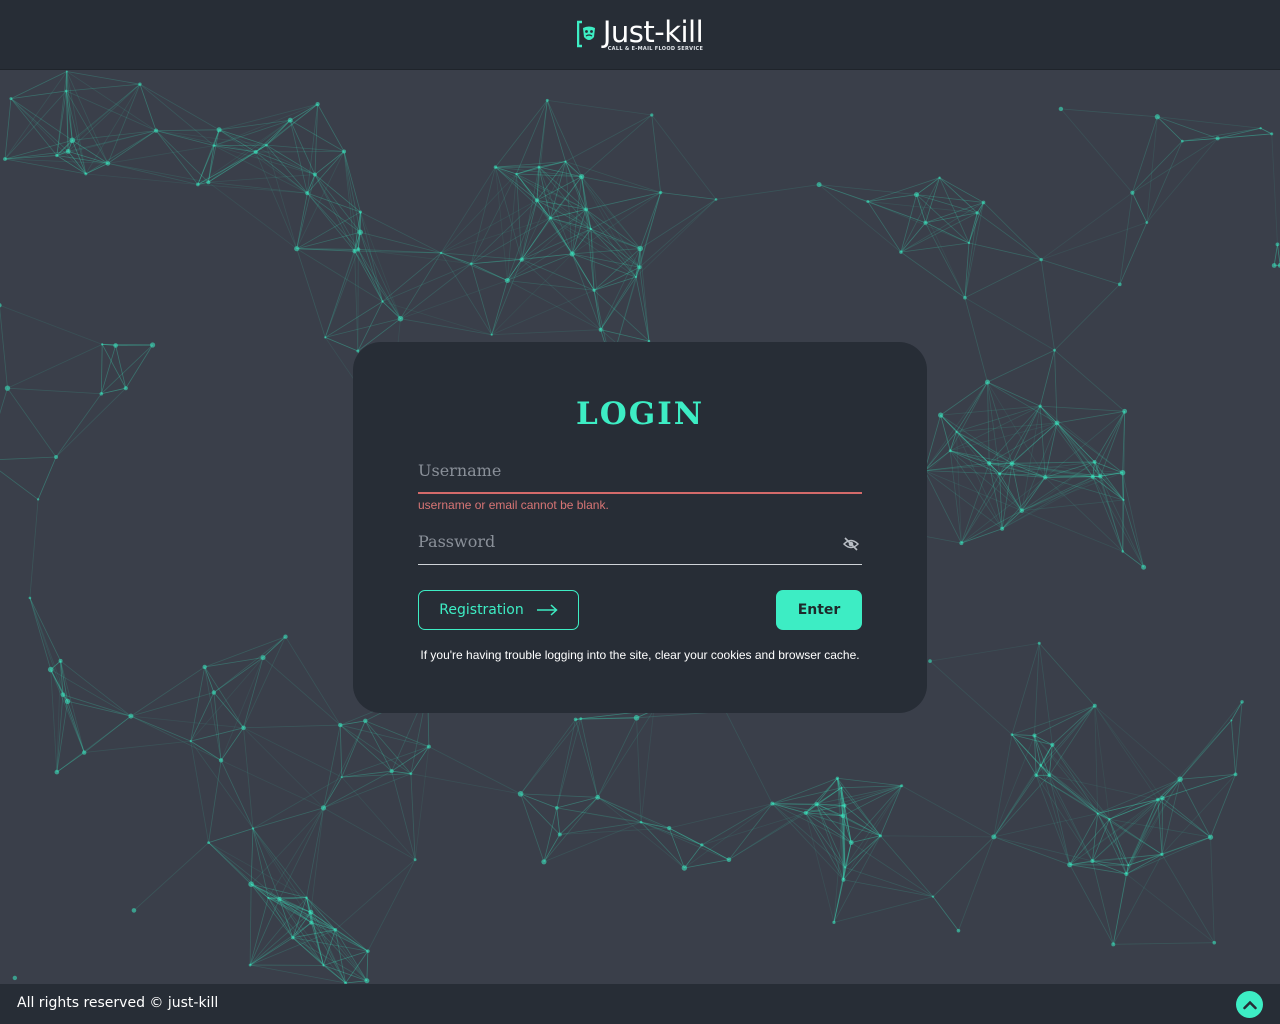 This screenshot has height=1024, width=1280. I want to click on site-footer: All rights reserved © just-kill, so click(640, 1004).